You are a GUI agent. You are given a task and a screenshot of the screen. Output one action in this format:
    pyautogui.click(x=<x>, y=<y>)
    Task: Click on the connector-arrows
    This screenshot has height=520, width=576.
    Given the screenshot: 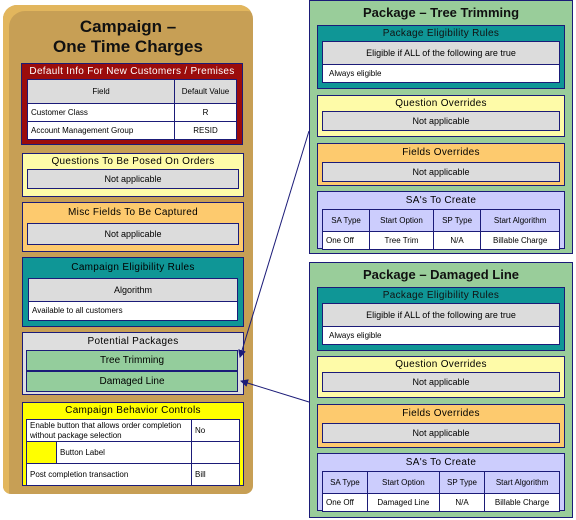 What is the action you would take?
    pyautogui.click(x=274, y=266)
    